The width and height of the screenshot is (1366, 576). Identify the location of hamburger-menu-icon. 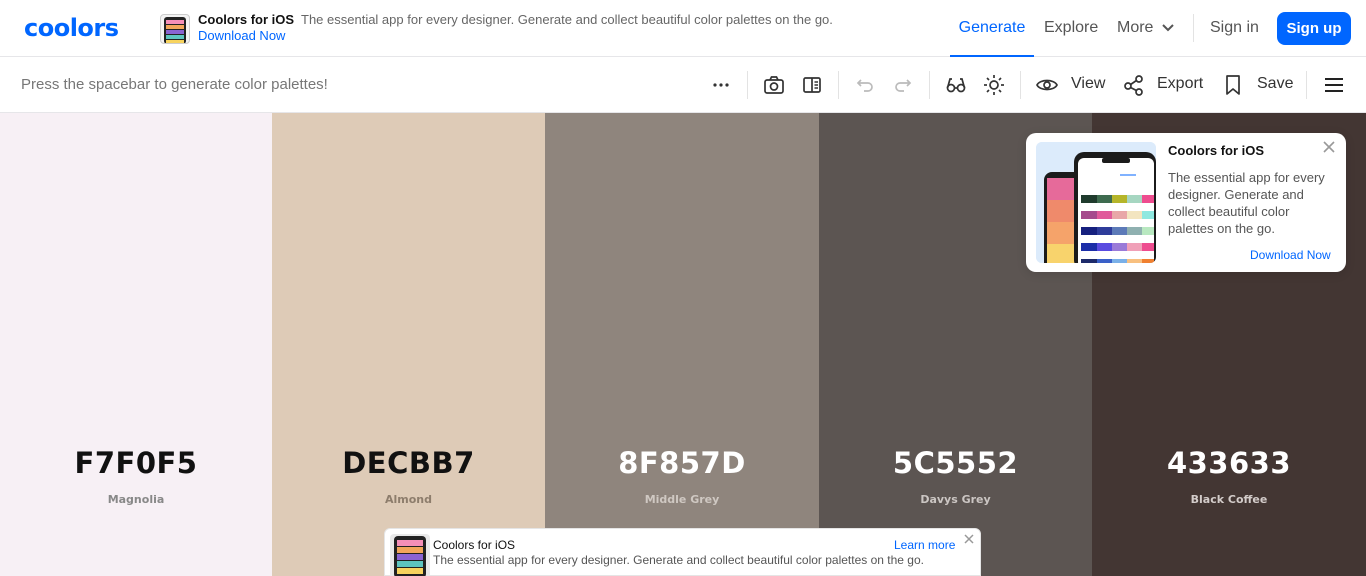
(1334, 85).